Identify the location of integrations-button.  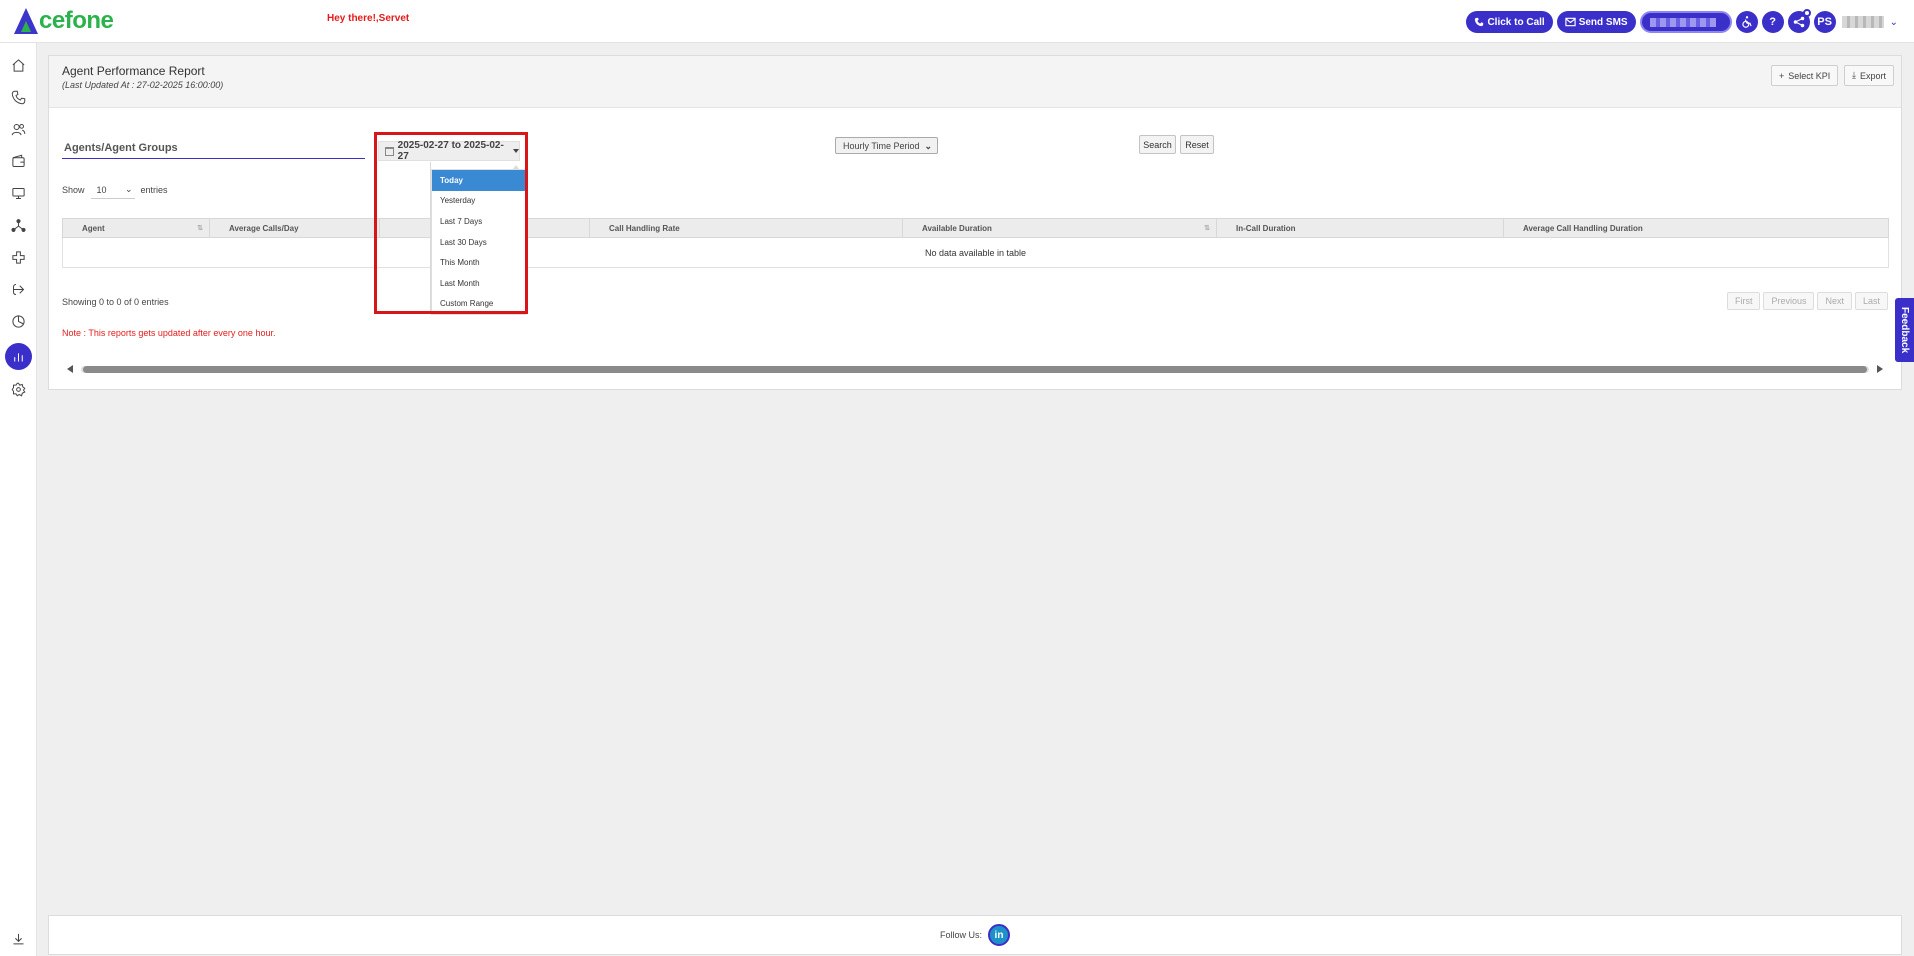
(1799, 21).